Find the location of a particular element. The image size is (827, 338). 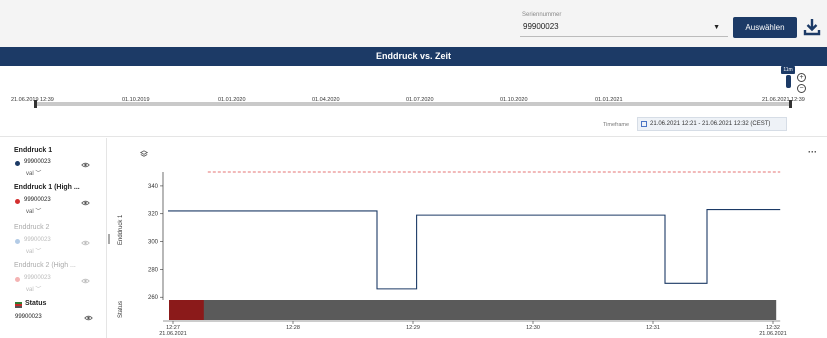

x-tick-label: 12:30 is located at coordinates (533, 328).